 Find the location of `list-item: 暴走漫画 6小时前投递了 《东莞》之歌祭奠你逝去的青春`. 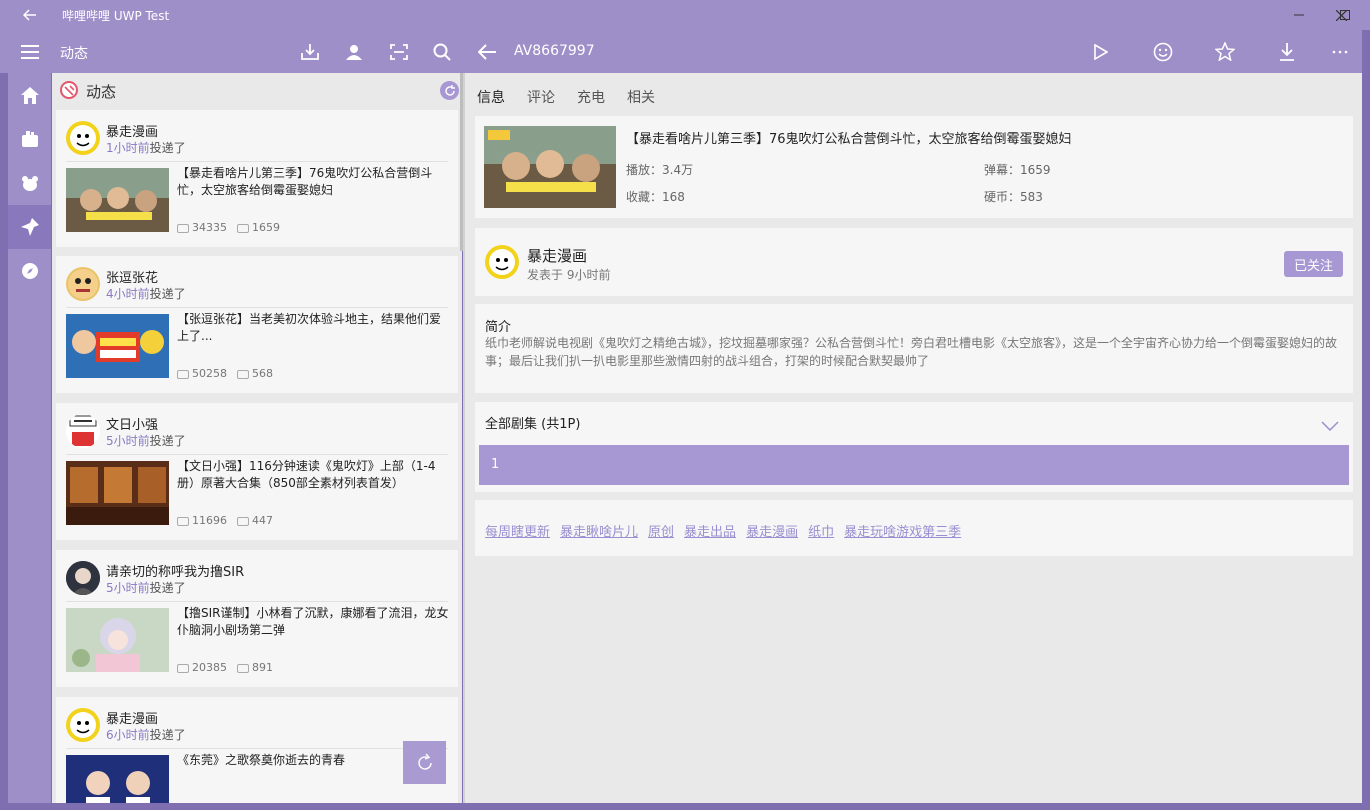

list-item: 暴走漫画 6小时前投递了 《东莞》之歌祭奠你逝去的青春 is located at coordinates (257, 750).